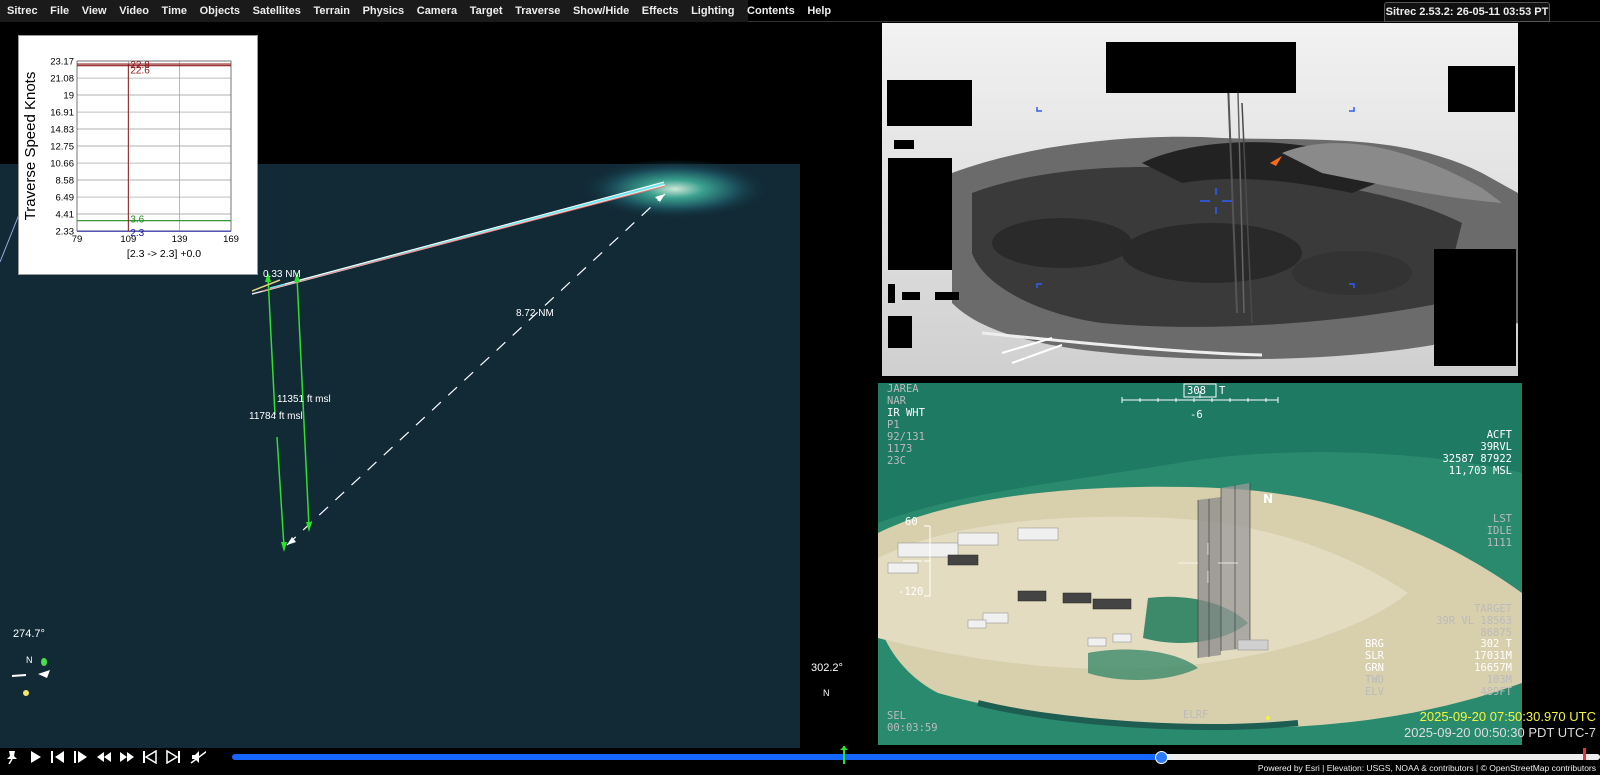  What do you see at coordinates (231, 239) in the screenshot?
I see `chart-xtick: 169` at bounding box center [231, 239].